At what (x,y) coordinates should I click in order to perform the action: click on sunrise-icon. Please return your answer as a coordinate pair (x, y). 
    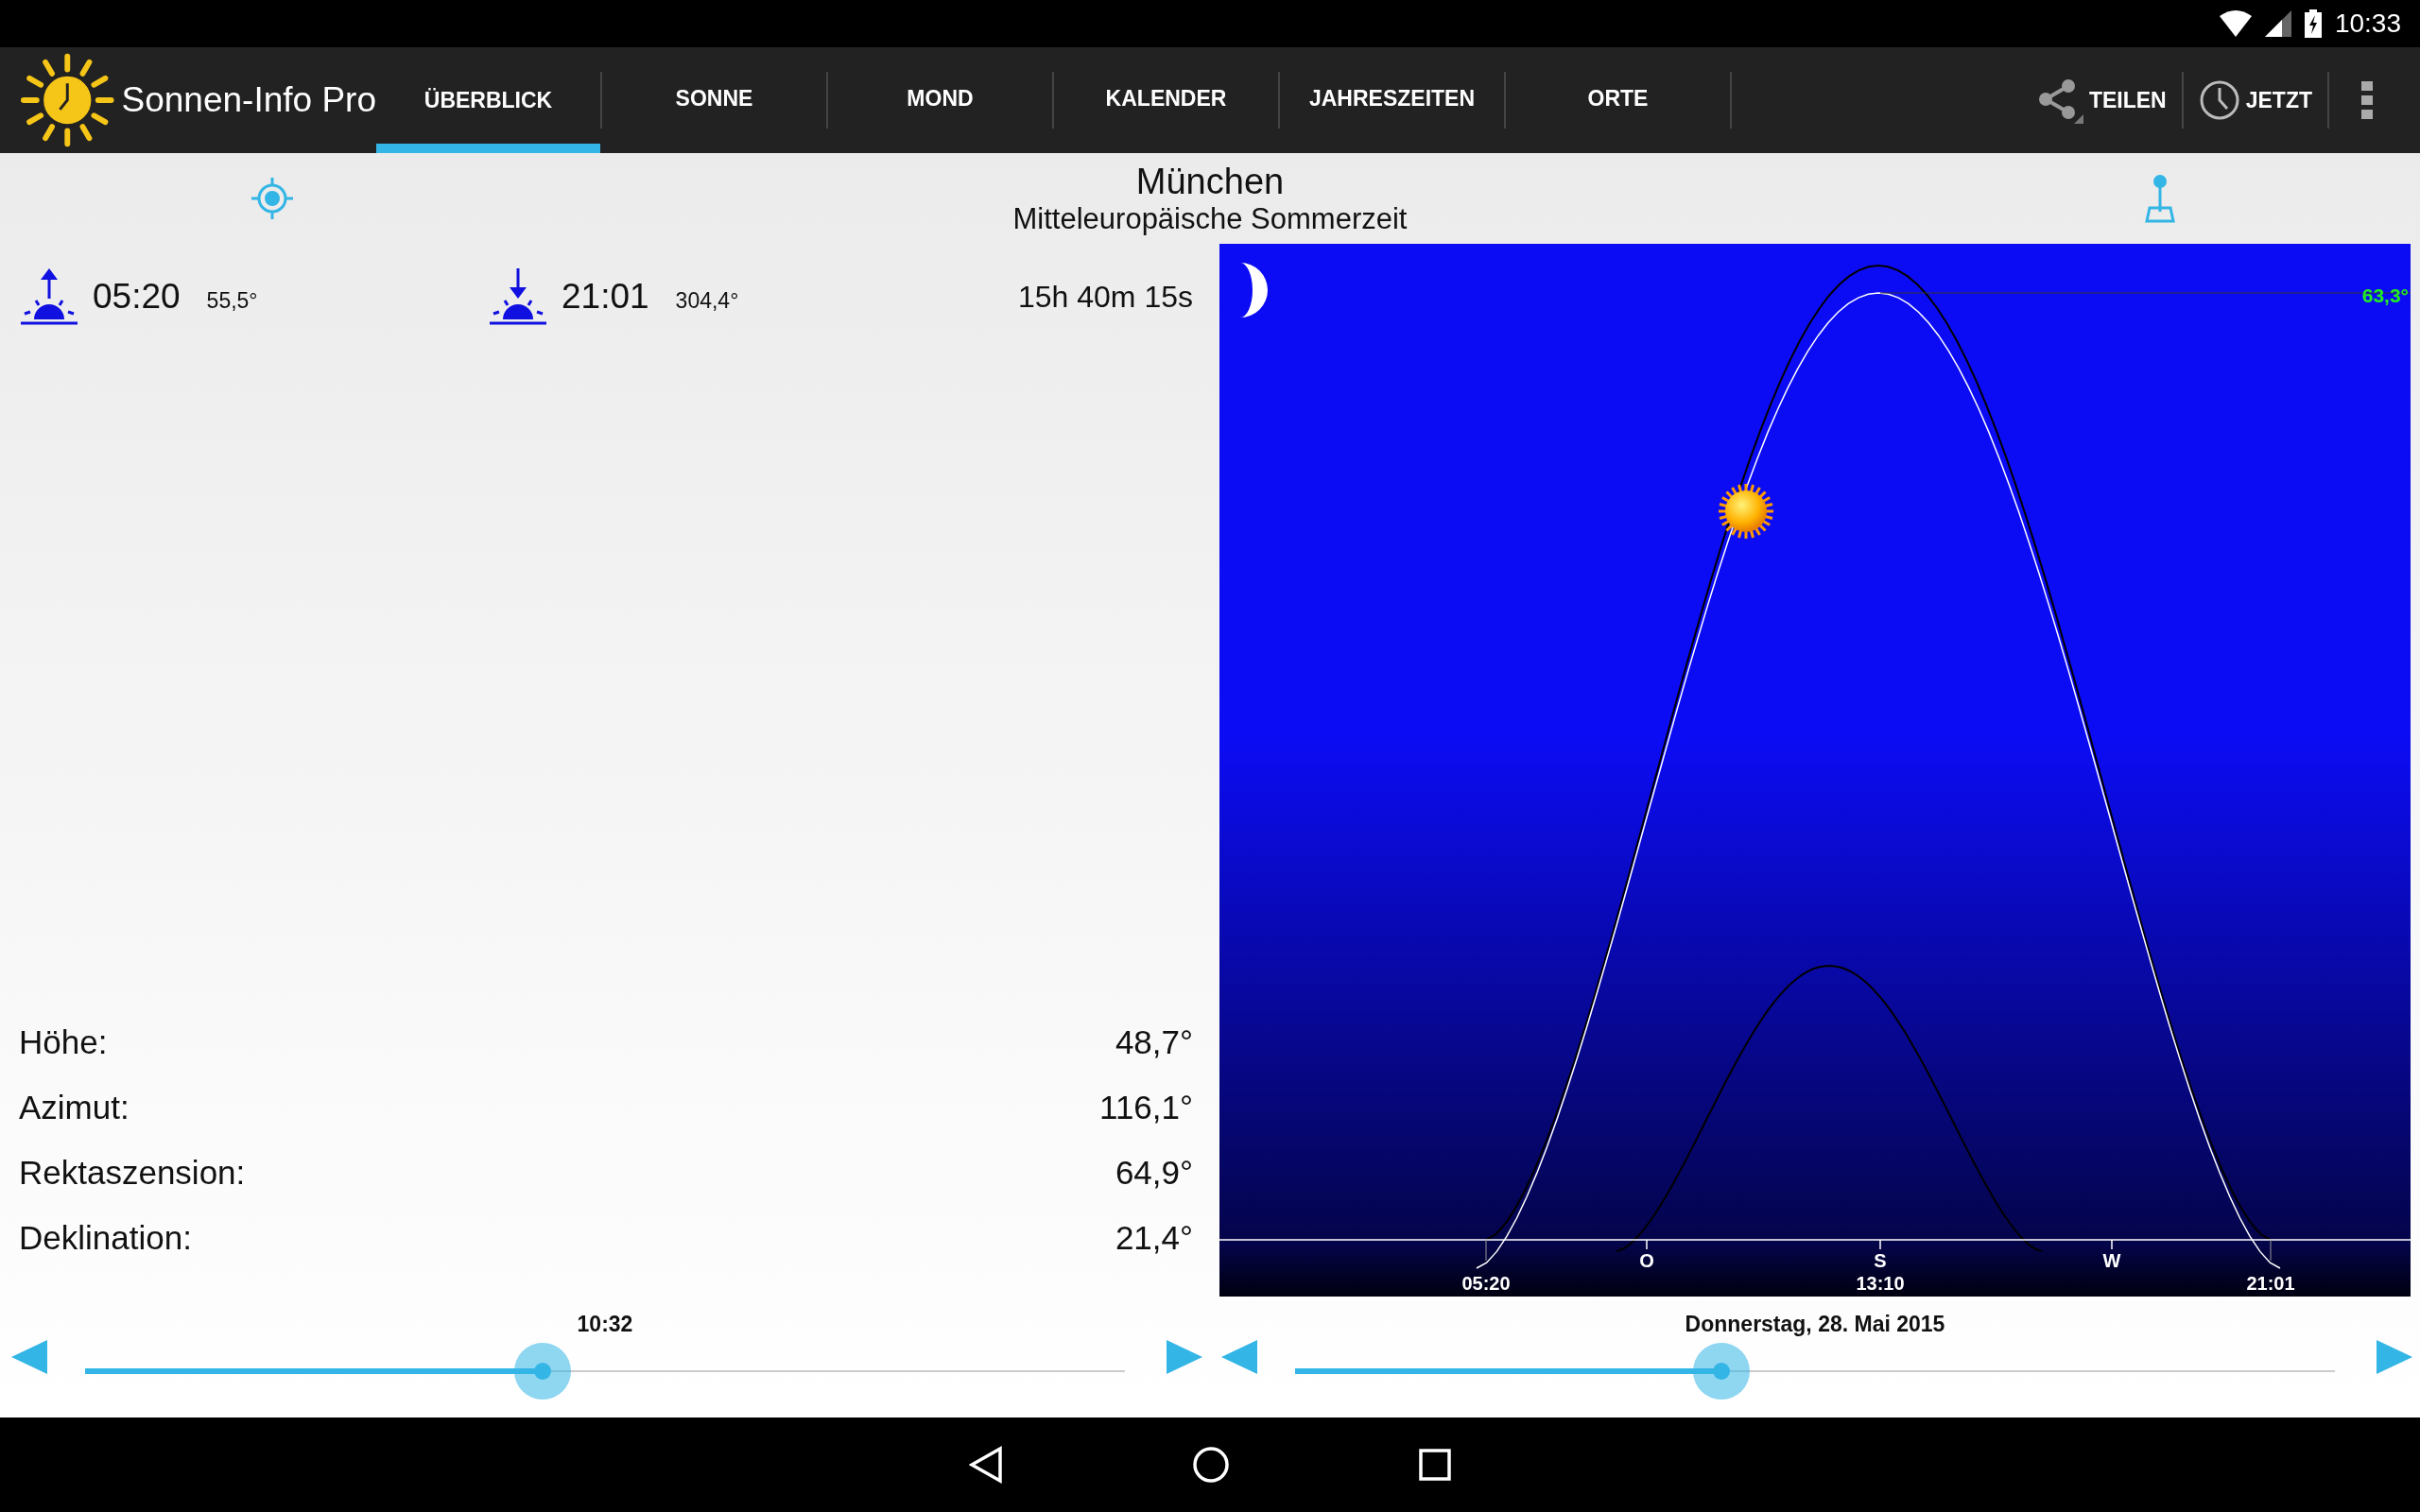
    Looking at the image, I should click on (49, 296).